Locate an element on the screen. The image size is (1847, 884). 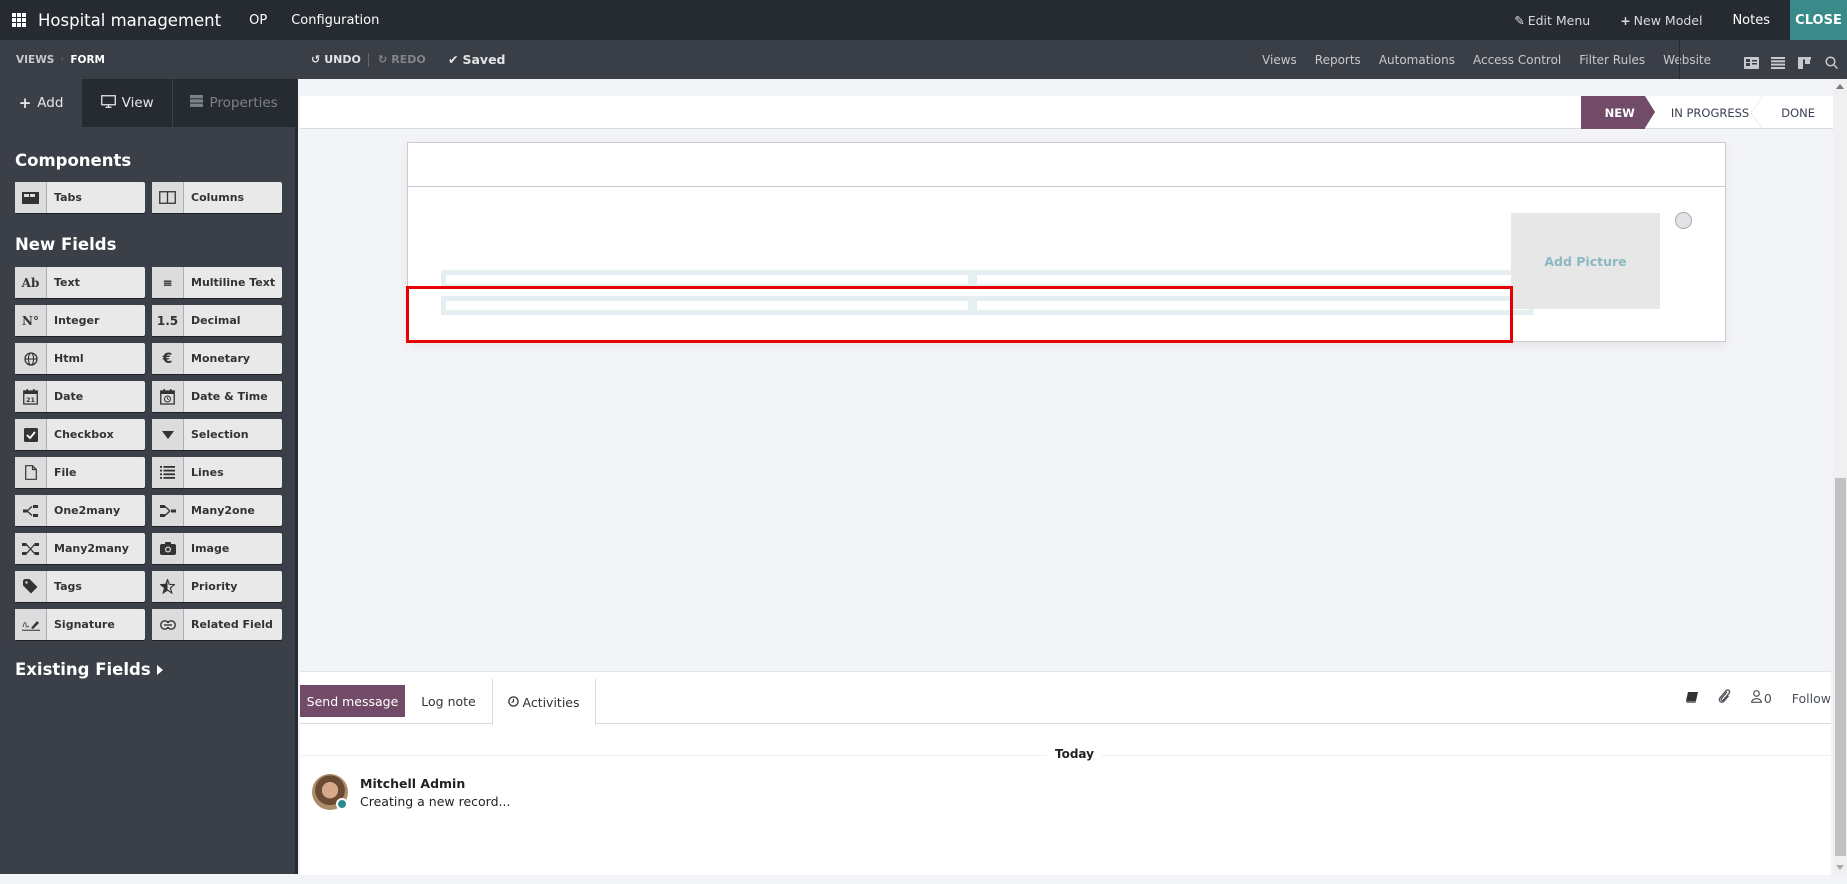
book-icon is located at coordinates (1691, 698).